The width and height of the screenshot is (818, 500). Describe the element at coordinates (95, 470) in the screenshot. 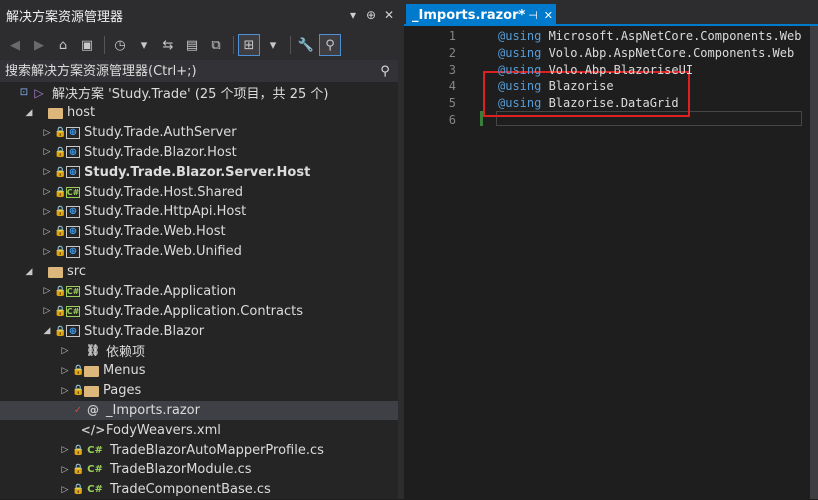

I see `csharp-file-icon: C#` at that location.